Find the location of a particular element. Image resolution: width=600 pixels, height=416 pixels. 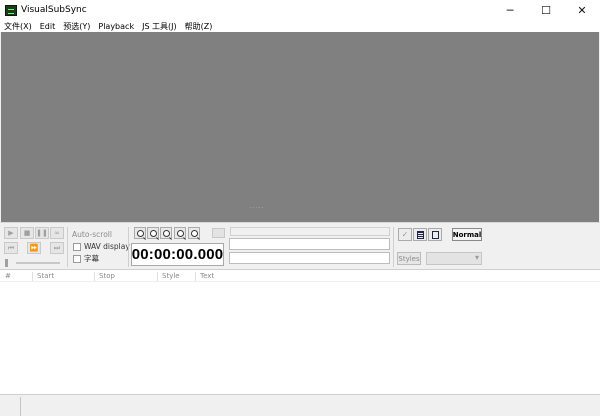

menu-playback: Playback is located at coordinates (116, 26).